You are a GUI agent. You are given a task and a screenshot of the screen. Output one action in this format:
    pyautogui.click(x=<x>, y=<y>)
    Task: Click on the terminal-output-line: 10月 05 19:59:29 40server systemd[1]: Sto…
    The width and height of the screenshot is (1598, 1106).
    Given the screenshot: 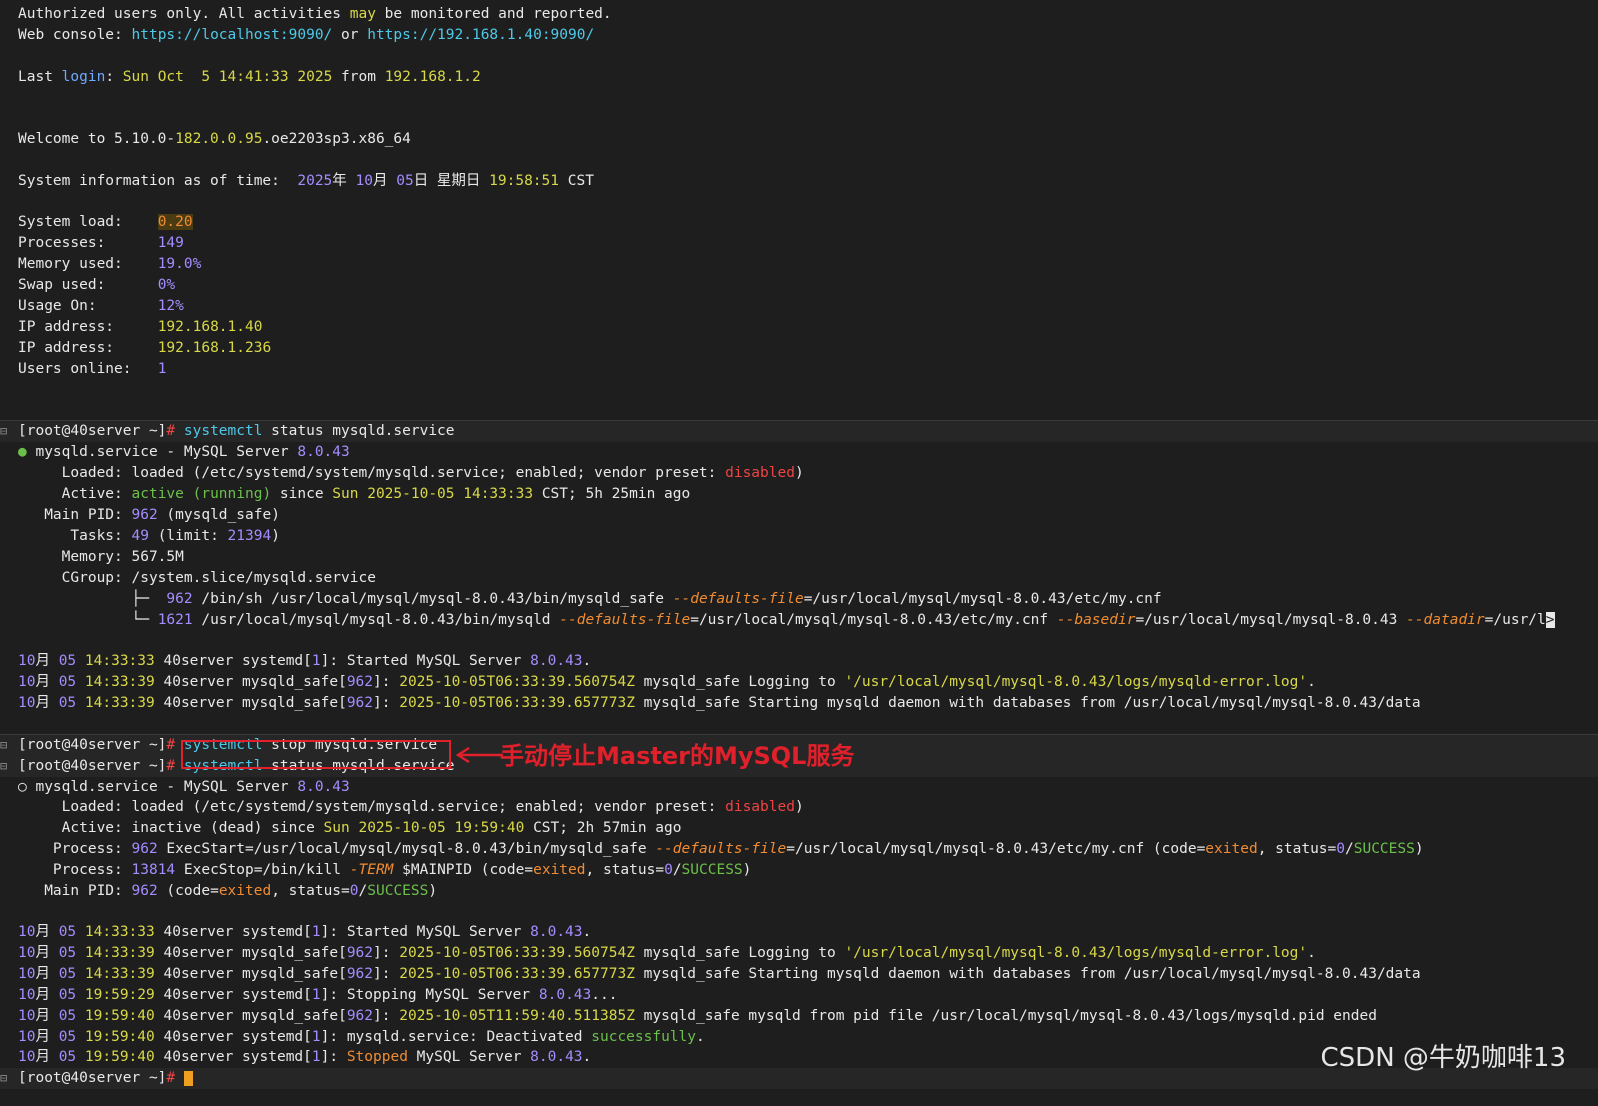 What is the action you would take?
    pyautogui.click(x=798, y=995)
    